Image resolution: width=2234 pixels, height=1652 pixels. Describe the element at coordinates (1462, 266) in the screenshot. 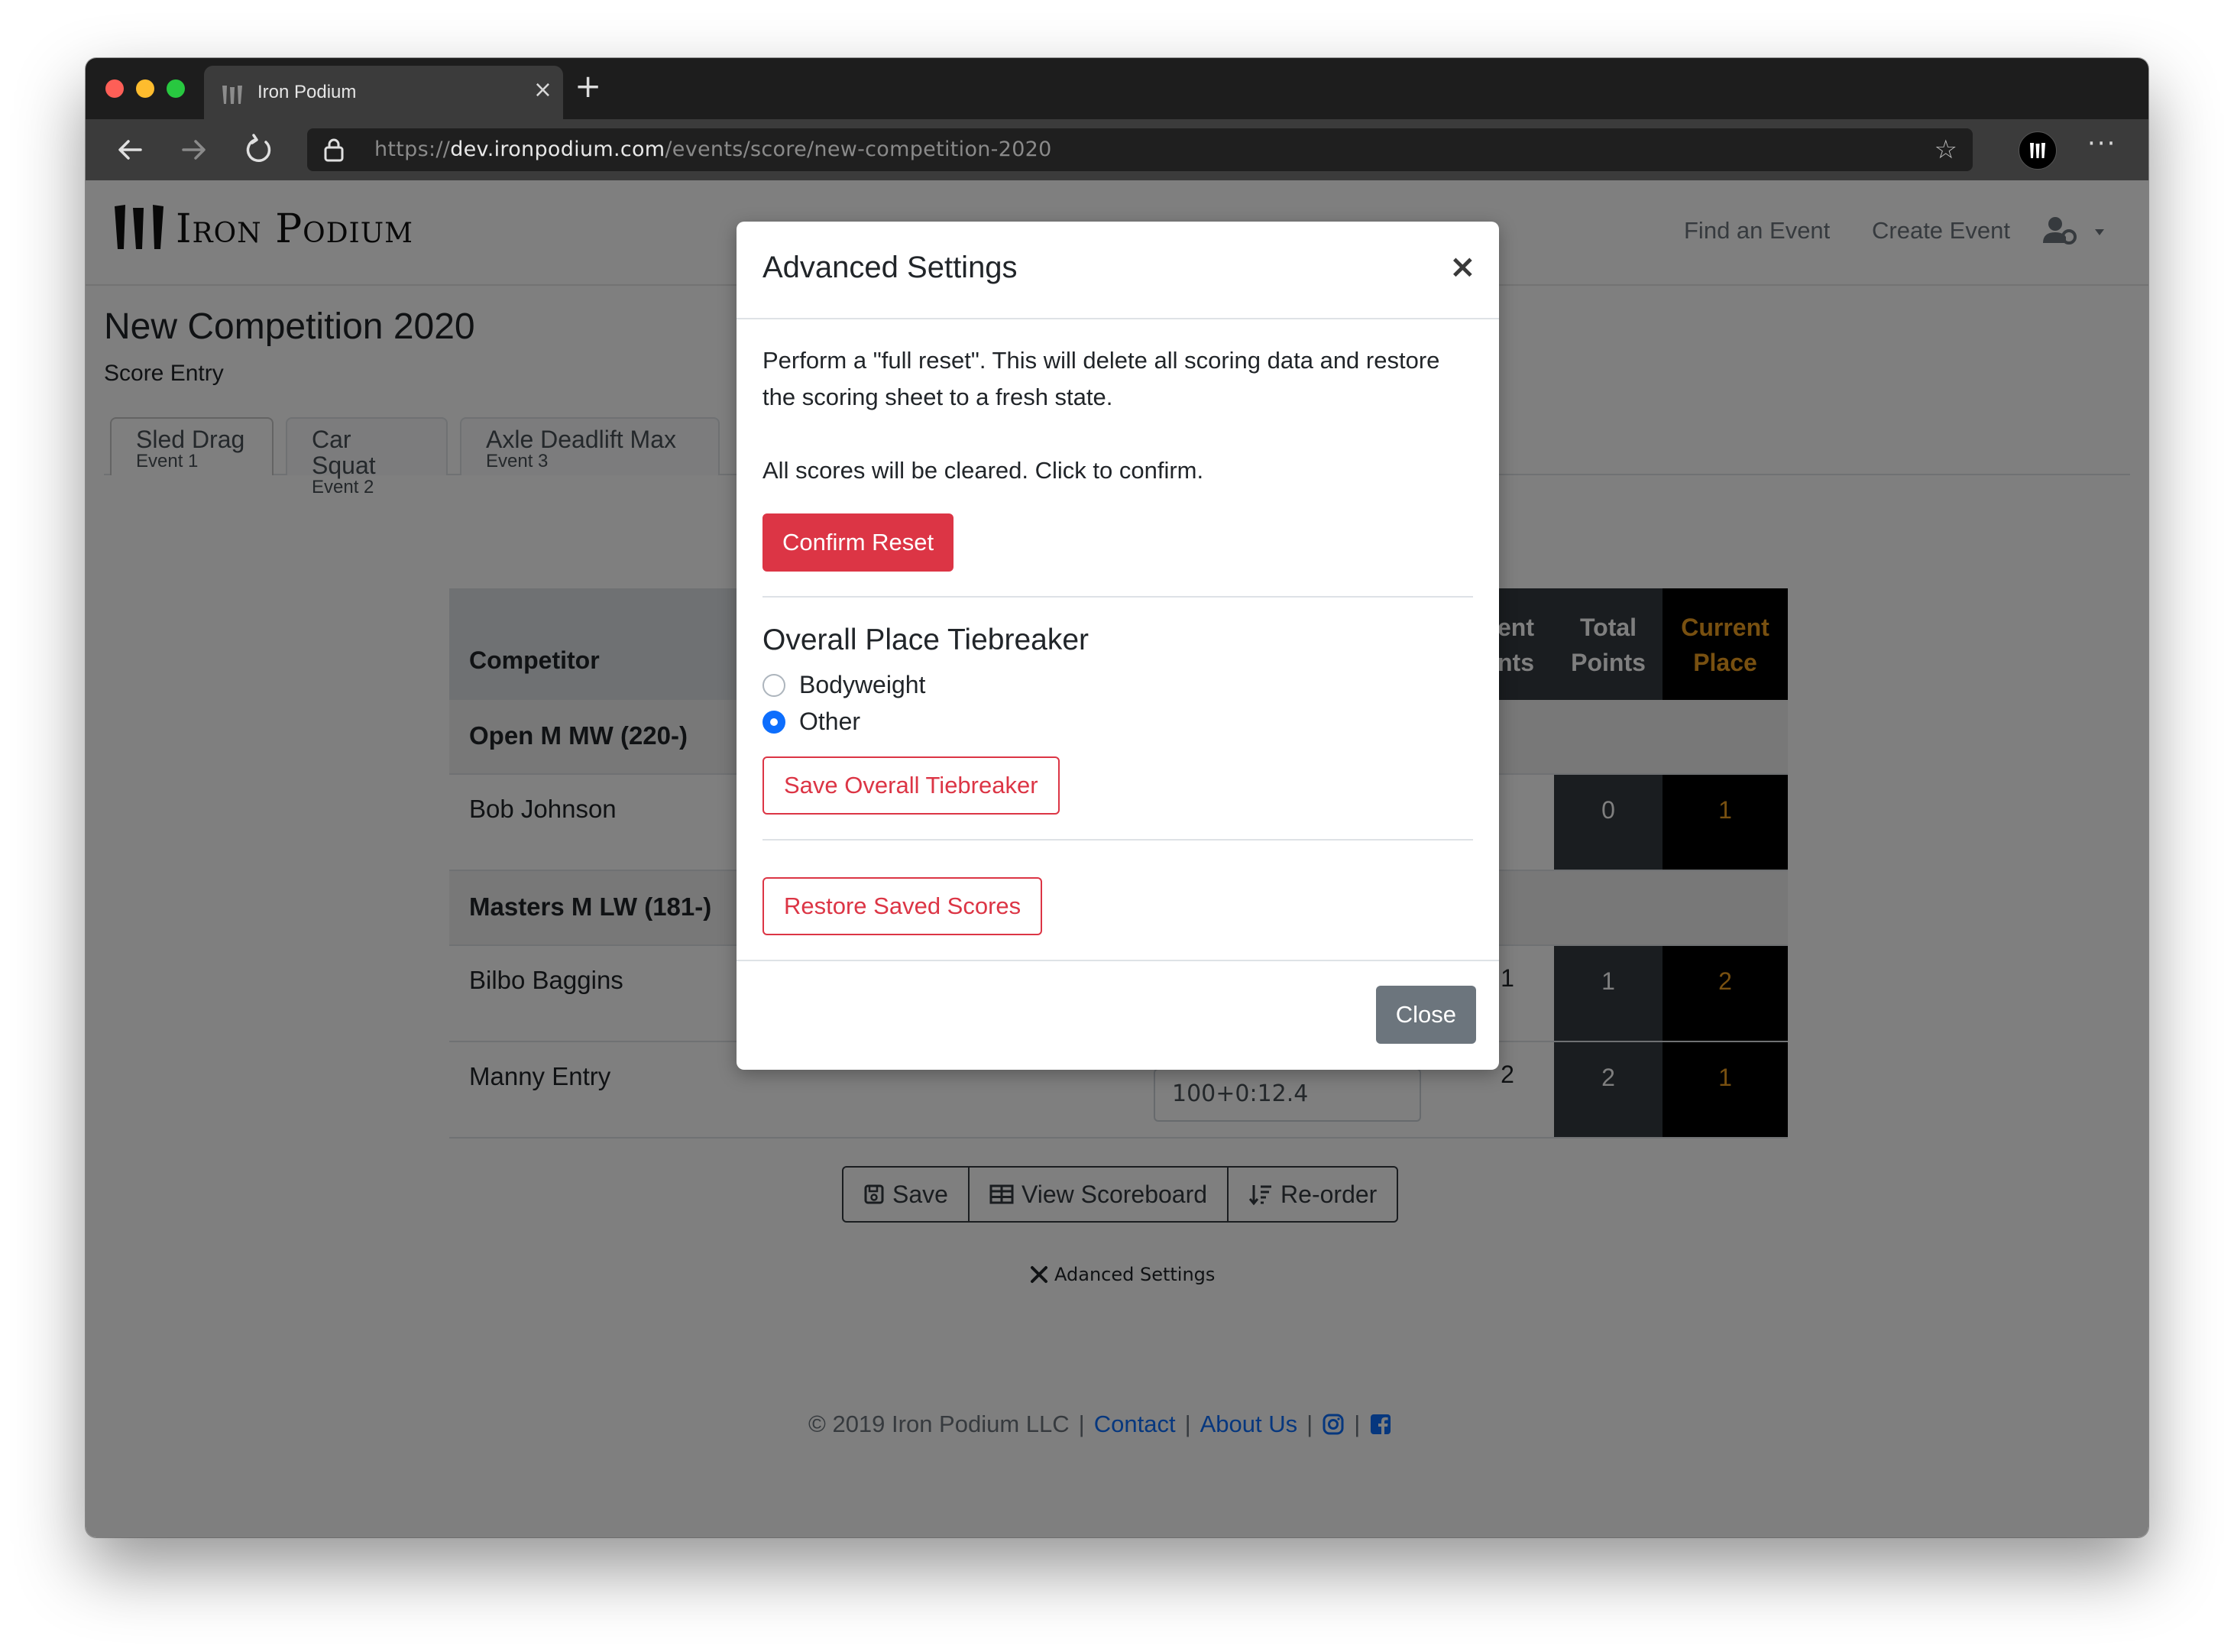

I see `modal-close-icon: ×` at that location.